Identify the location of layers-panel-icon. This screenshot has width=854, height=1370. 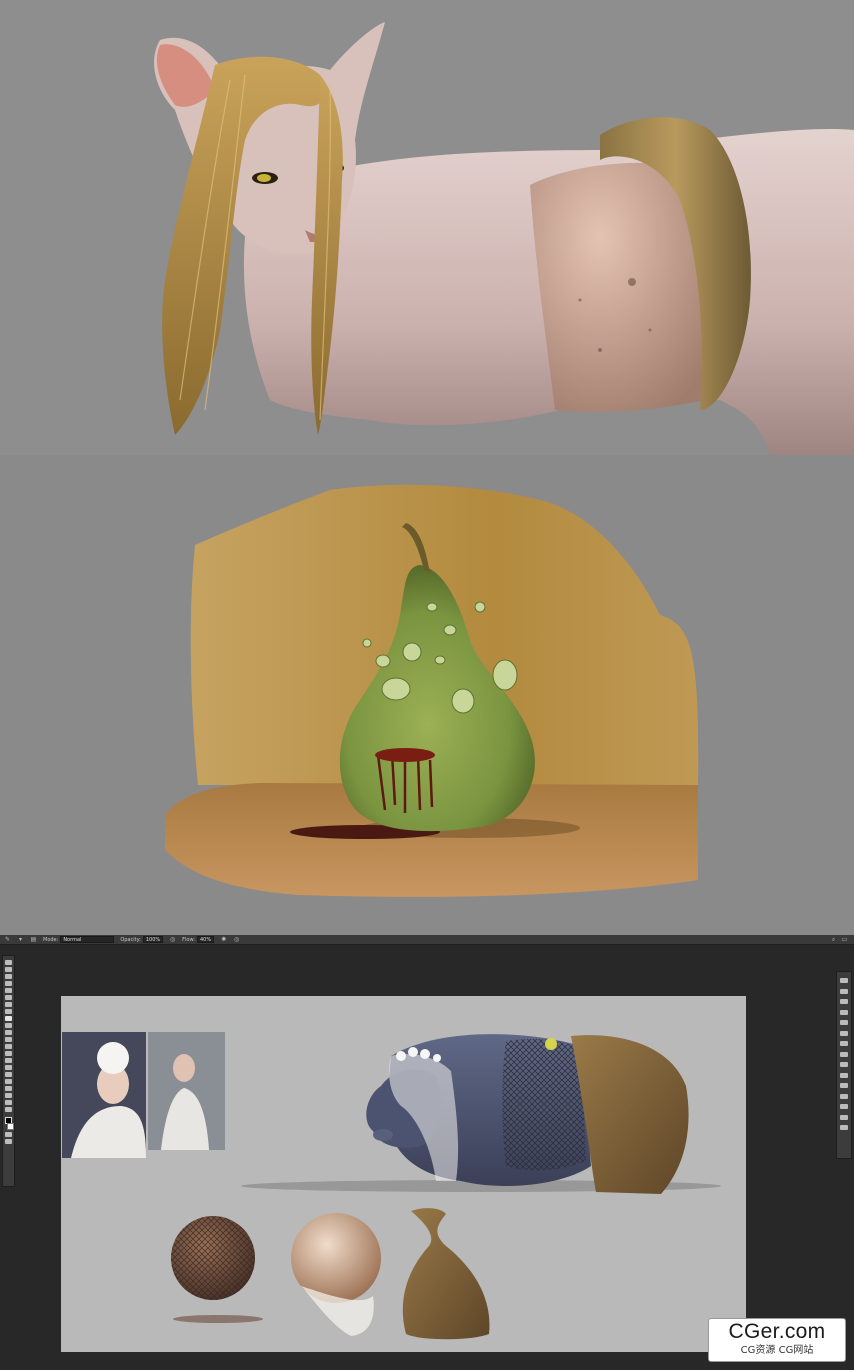
(844, 1001).